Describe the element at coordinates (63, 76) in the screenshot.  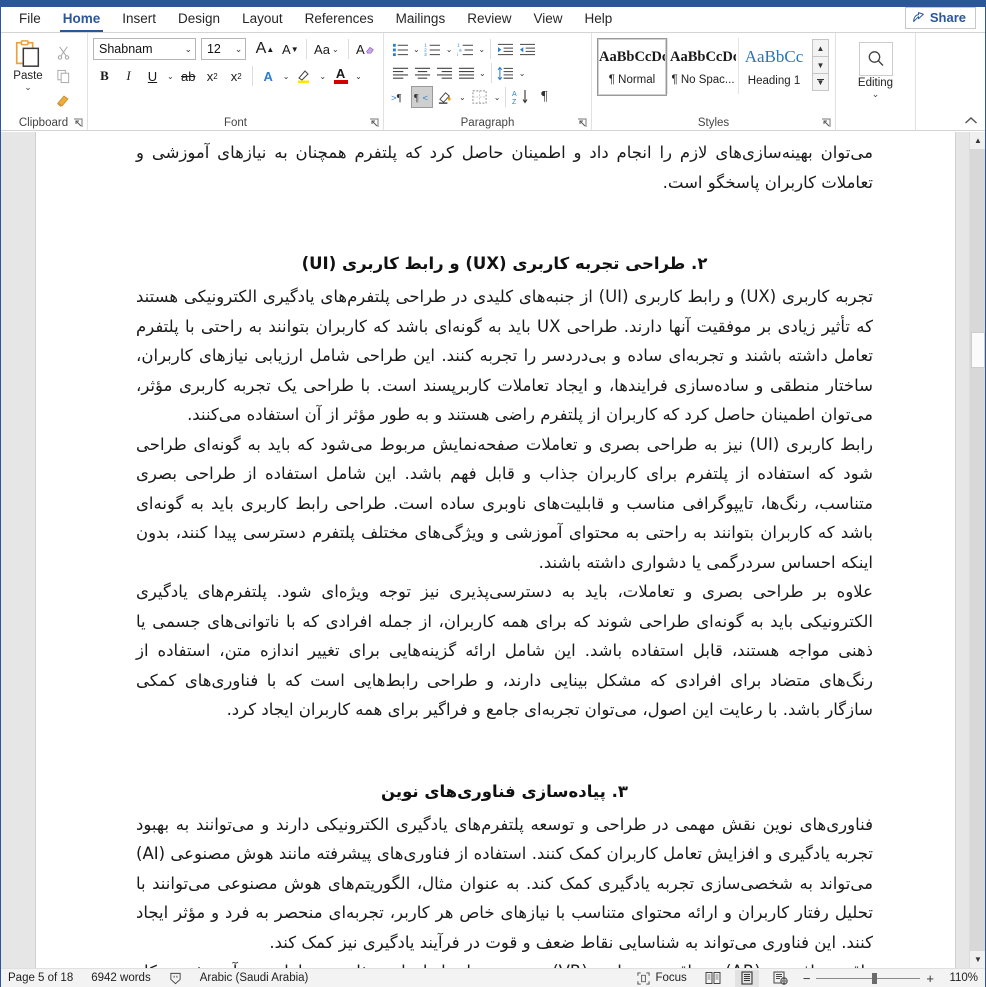
I see `copy-button` at that location.